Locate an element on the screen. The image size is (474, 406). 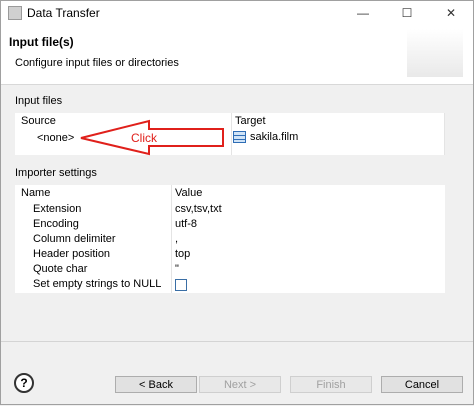
maximize-icon: ☐ is located at coordinates (407, 13).